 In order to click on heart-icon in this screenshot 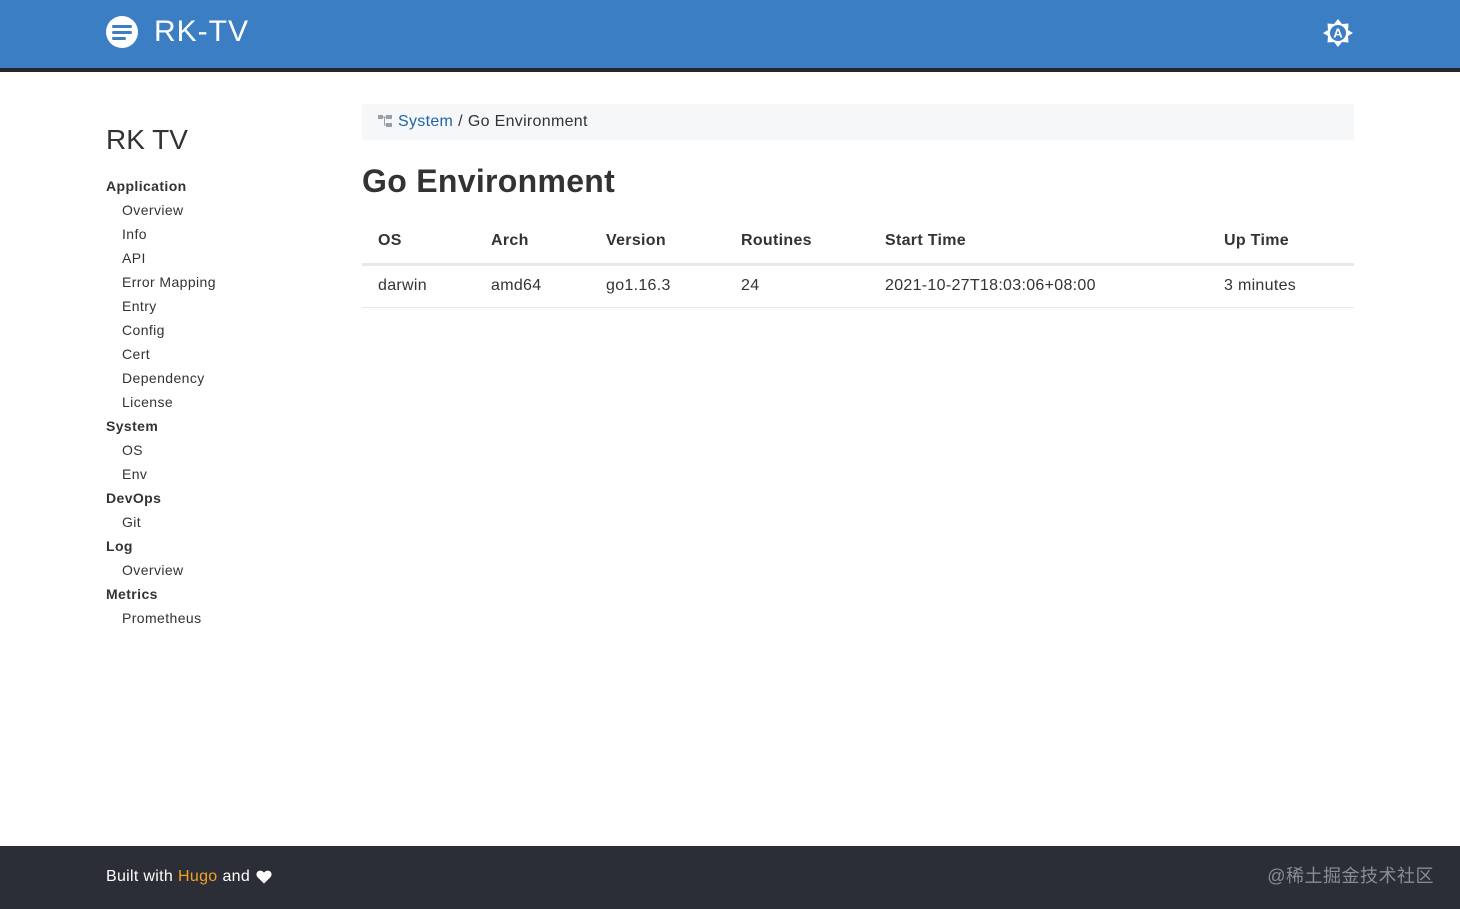, I will do `click(264, 877)`.